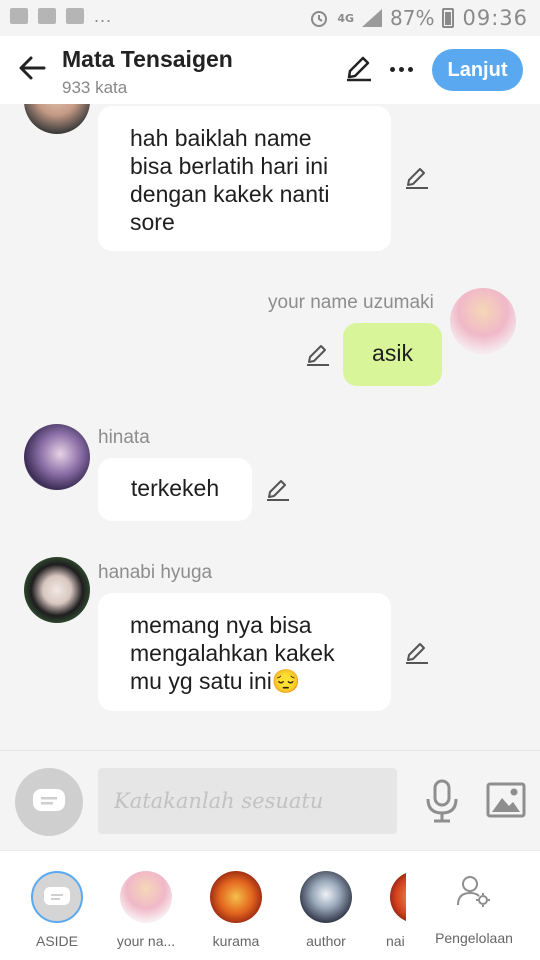 This screenshot has height=960, width=540. I want to click on pencil-icon, so click(359, 69).